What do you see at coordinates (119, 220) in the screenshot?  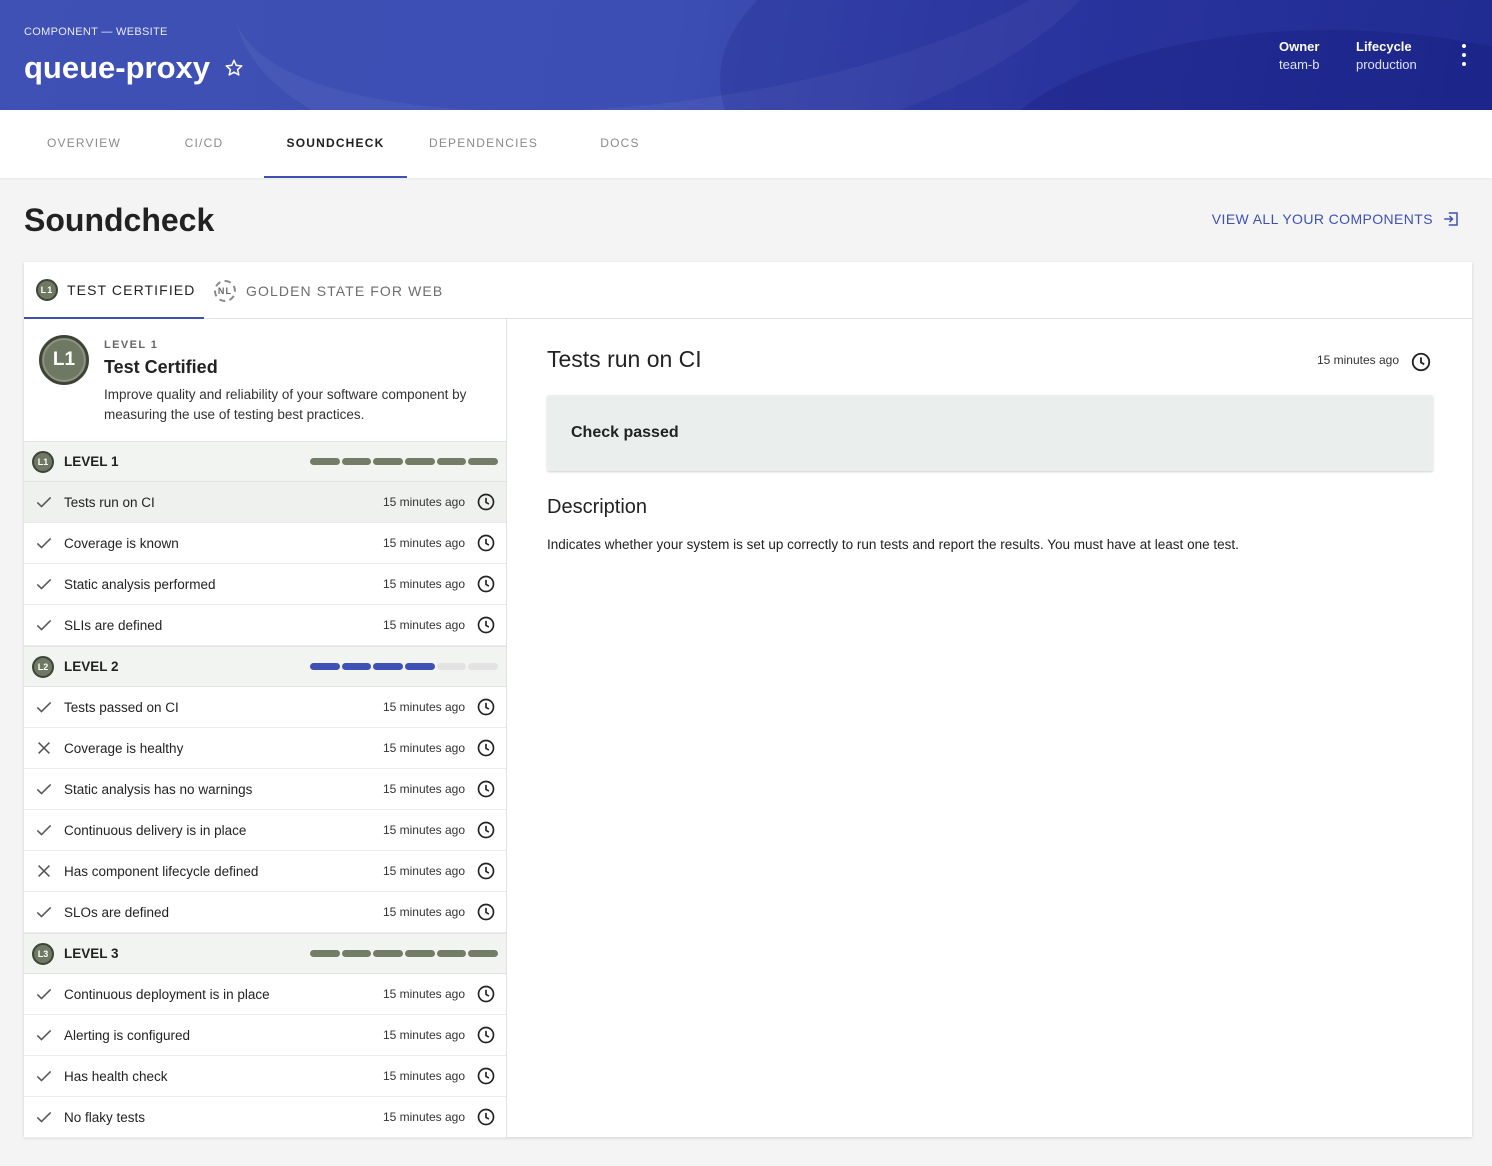 I see `page-title: Soundcheck` at bounding box center [119, 220].